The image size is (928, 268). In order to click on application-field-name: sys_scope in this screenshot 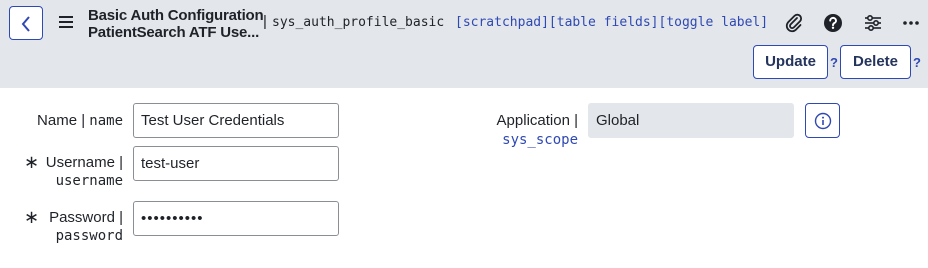, I will do `click(524, 140)`.